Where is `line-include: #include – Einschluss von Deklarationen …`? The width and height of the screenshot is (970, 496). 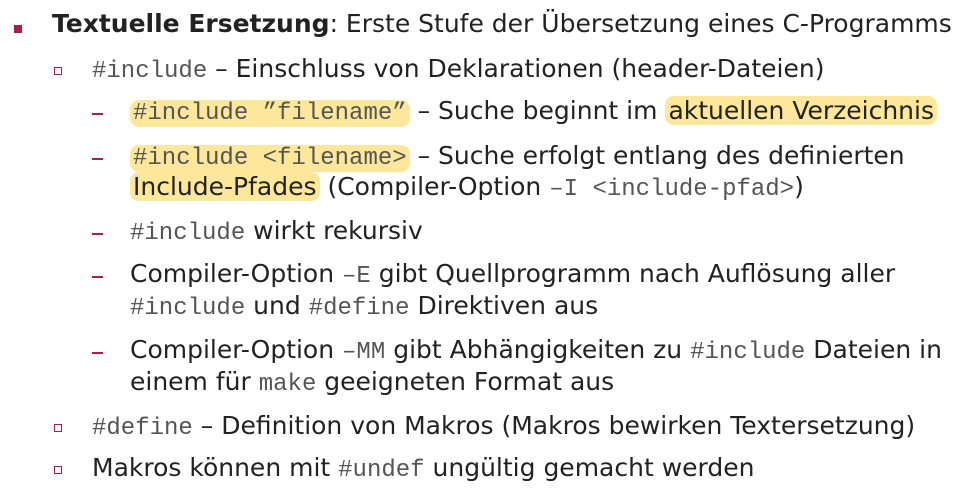
line-include: #include – Einschluss von Deklarationen … is located at coordinates (458, 69).